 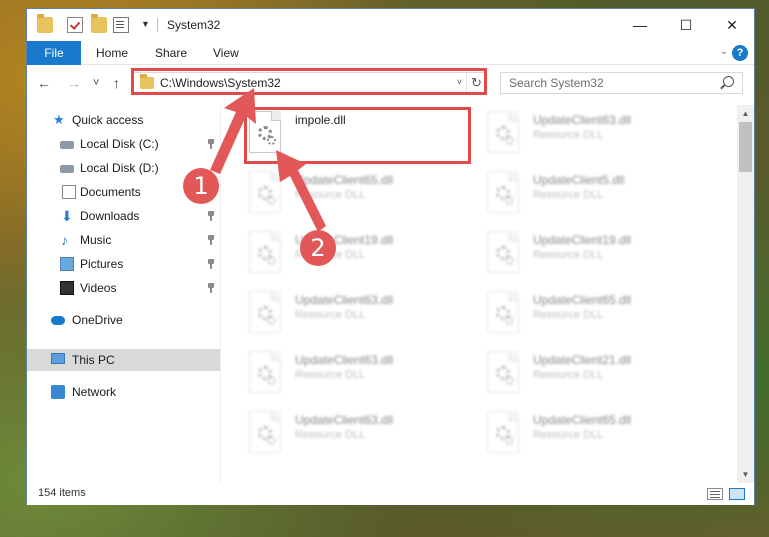 What do you see at coordinates (390, 53) in the screenshot?
I see `ribbon: File Home Share View ⌄ ?` at bounding box center [390, 53].